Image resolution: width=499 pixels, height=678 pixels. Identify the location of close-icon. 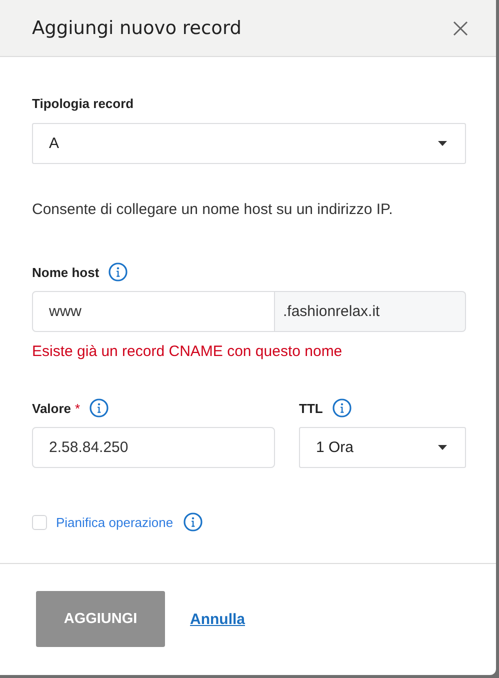
(460, 28).